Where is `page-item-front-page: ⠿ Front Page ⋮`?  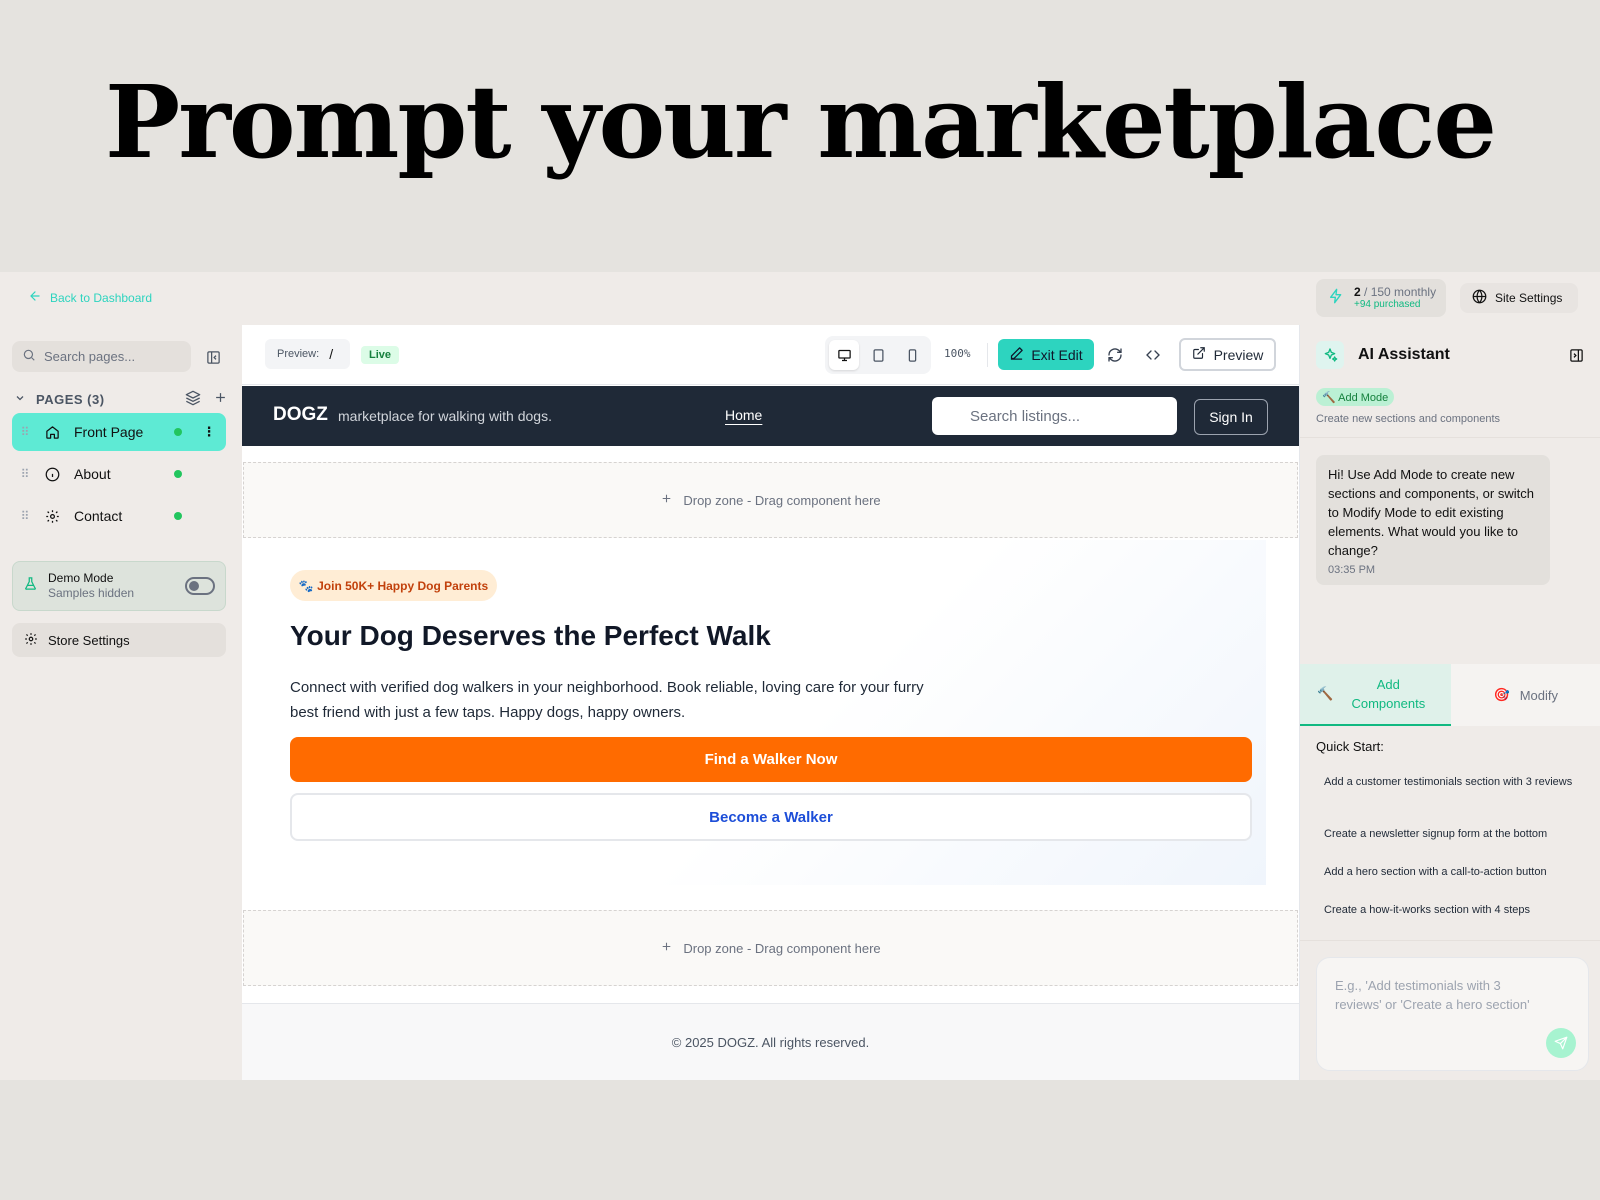
page-item-front-page: ⠿ Front Page ⋮ is located at coordinates (119, 432).